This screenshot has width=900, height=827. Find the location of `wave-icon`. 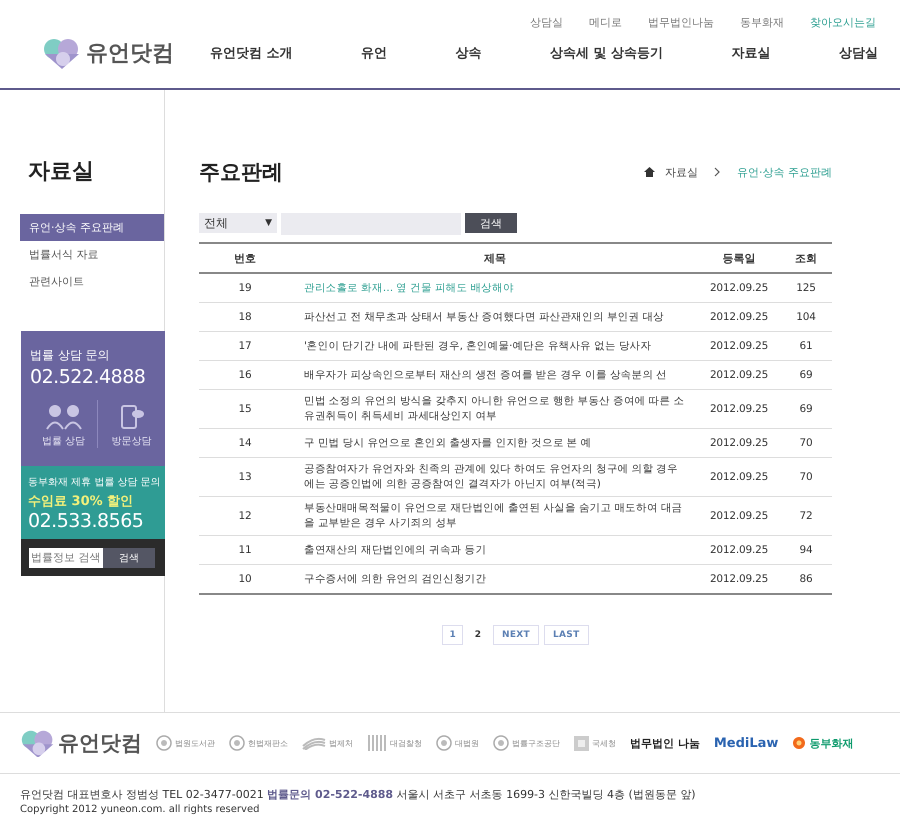

wave-icon is located at coordinates (314, 743).